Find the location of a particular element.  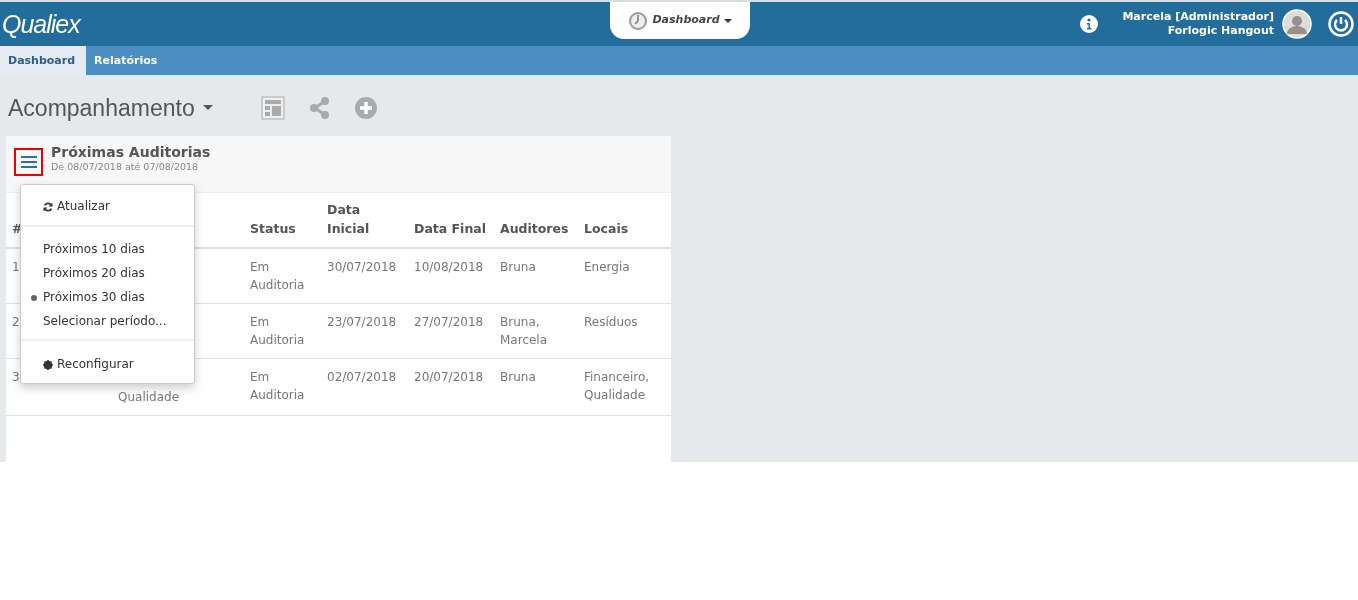

nav-tab: Dashboard is located at coordinates (43, 60).